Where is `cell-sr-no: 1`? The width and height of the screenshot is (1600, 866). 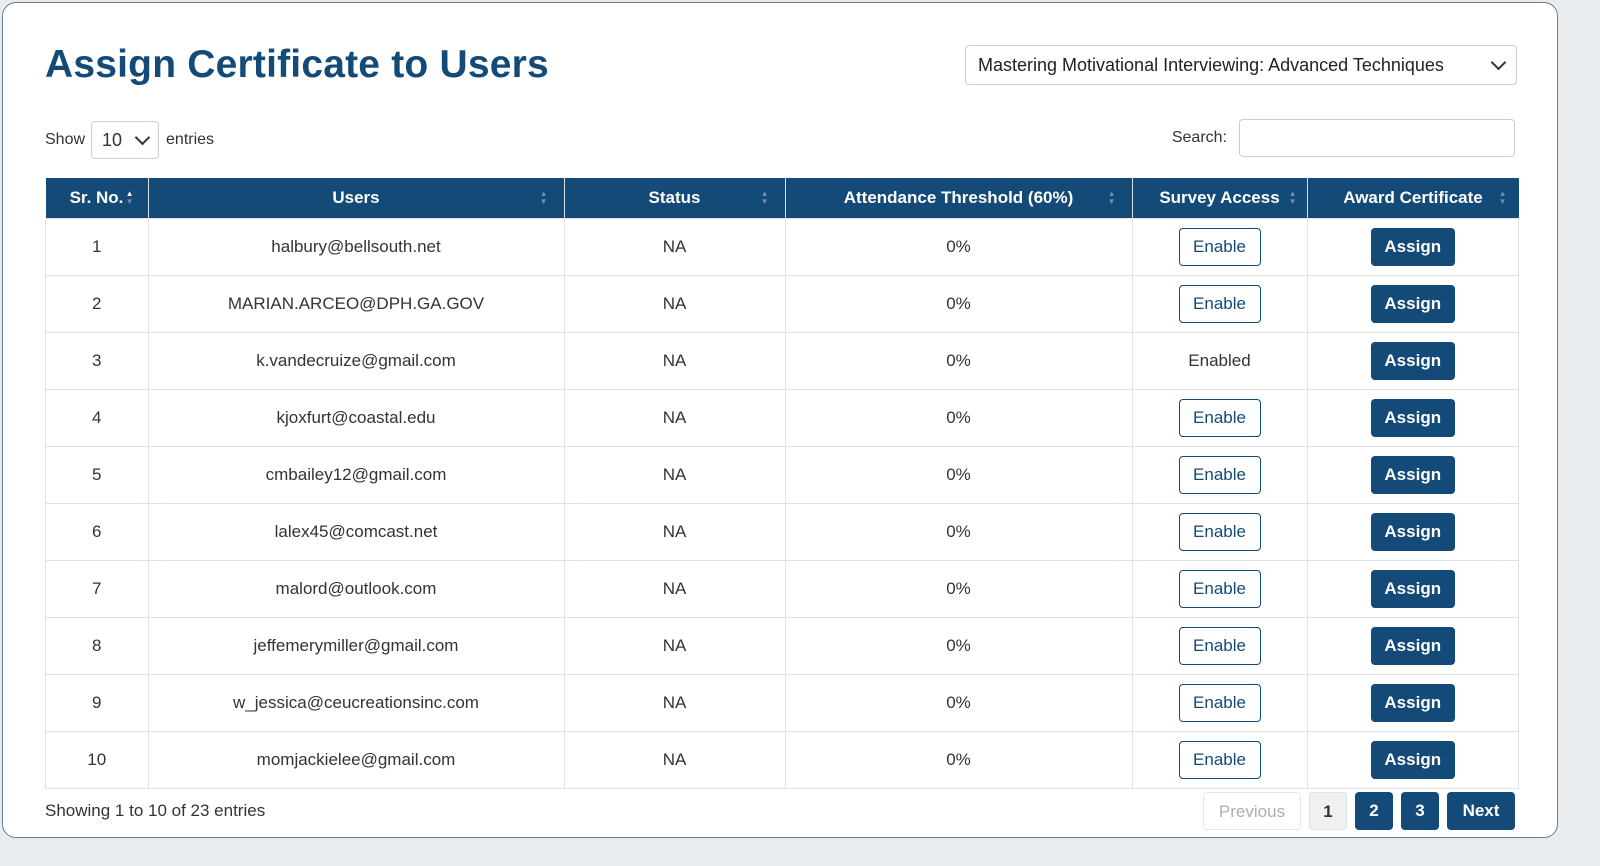 cell-sr-no: 1 is located at coordinates (97, 247).